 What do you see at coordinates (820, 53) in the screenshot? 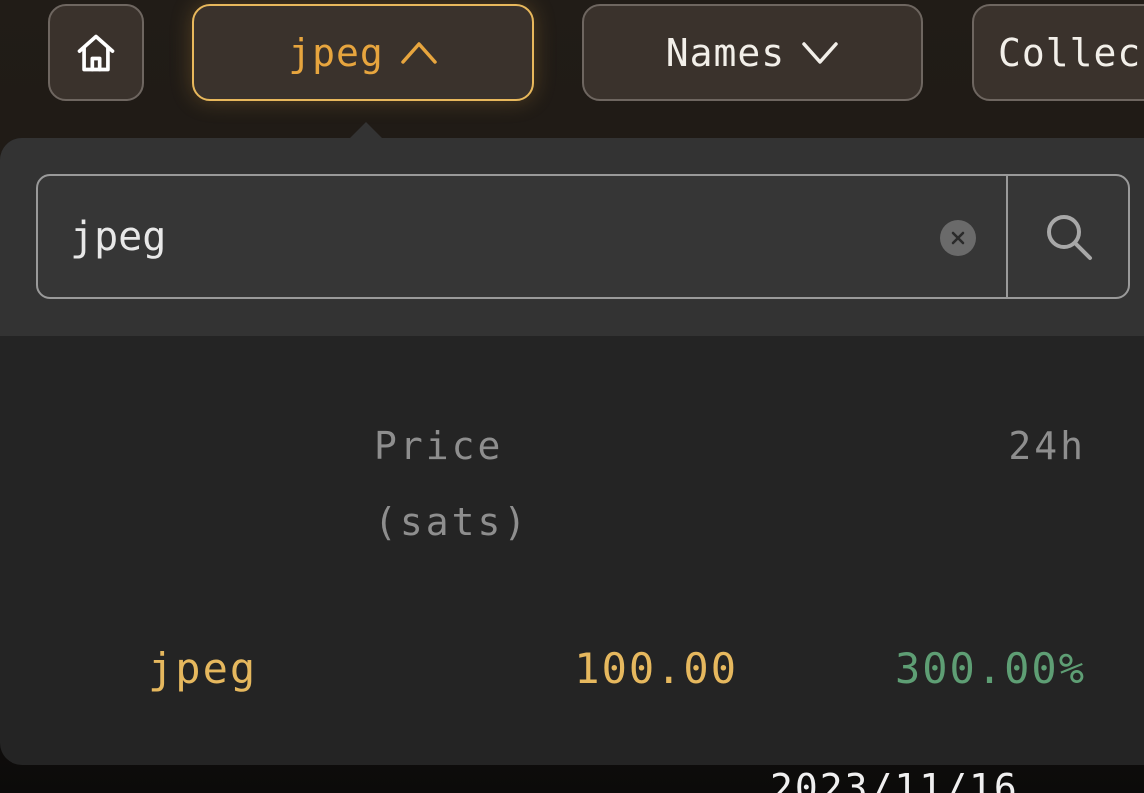
I see `chevron-down-icon` at bounding box center [820, 53].